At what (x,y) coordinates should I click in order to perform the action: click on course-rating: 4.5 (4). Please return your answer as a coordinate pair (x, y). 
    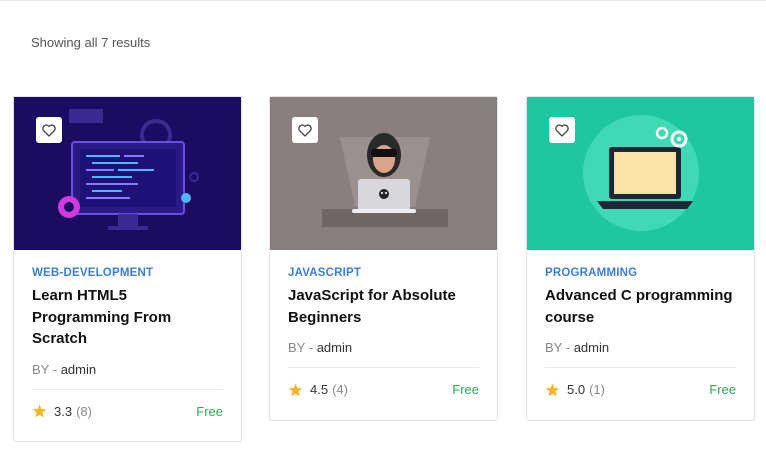
    Looking at the image, I should click on (318, 389).